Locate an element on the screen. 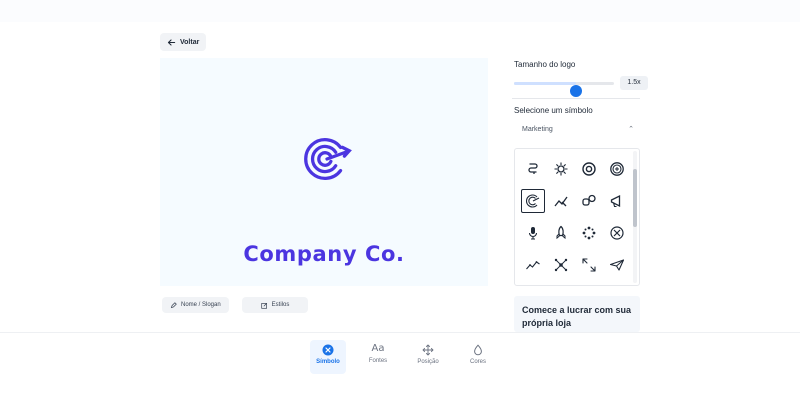  symbol-icon is located at coordinates (328, 350).